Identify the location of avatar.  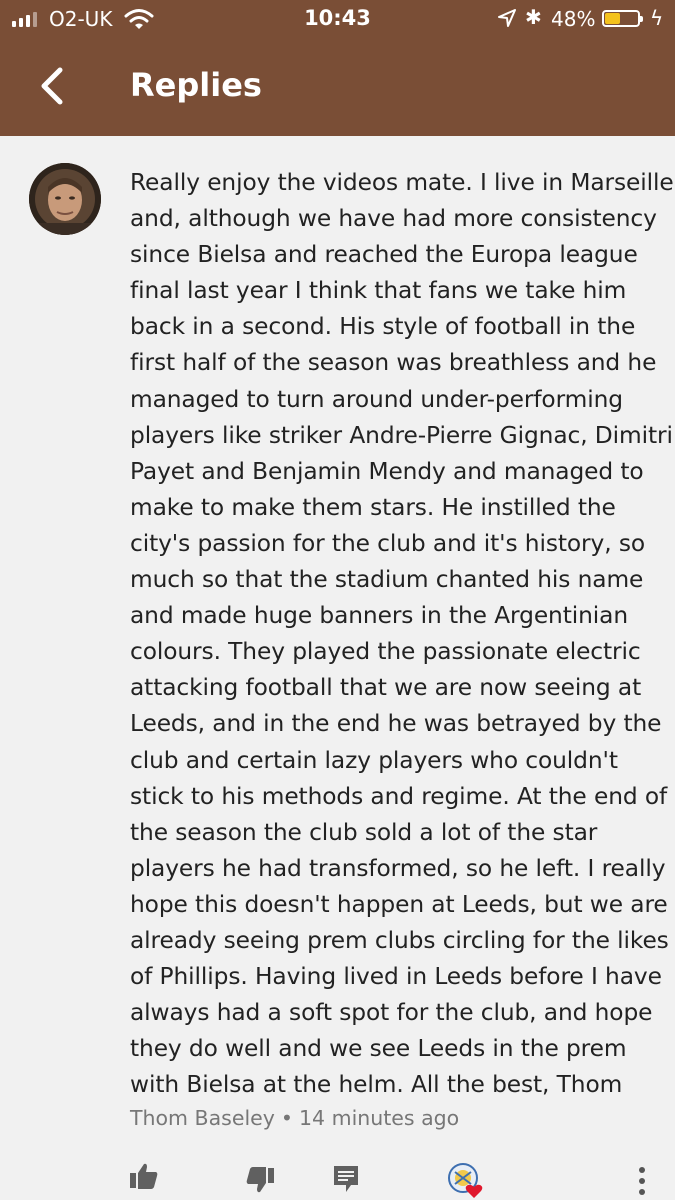
(65, 199).